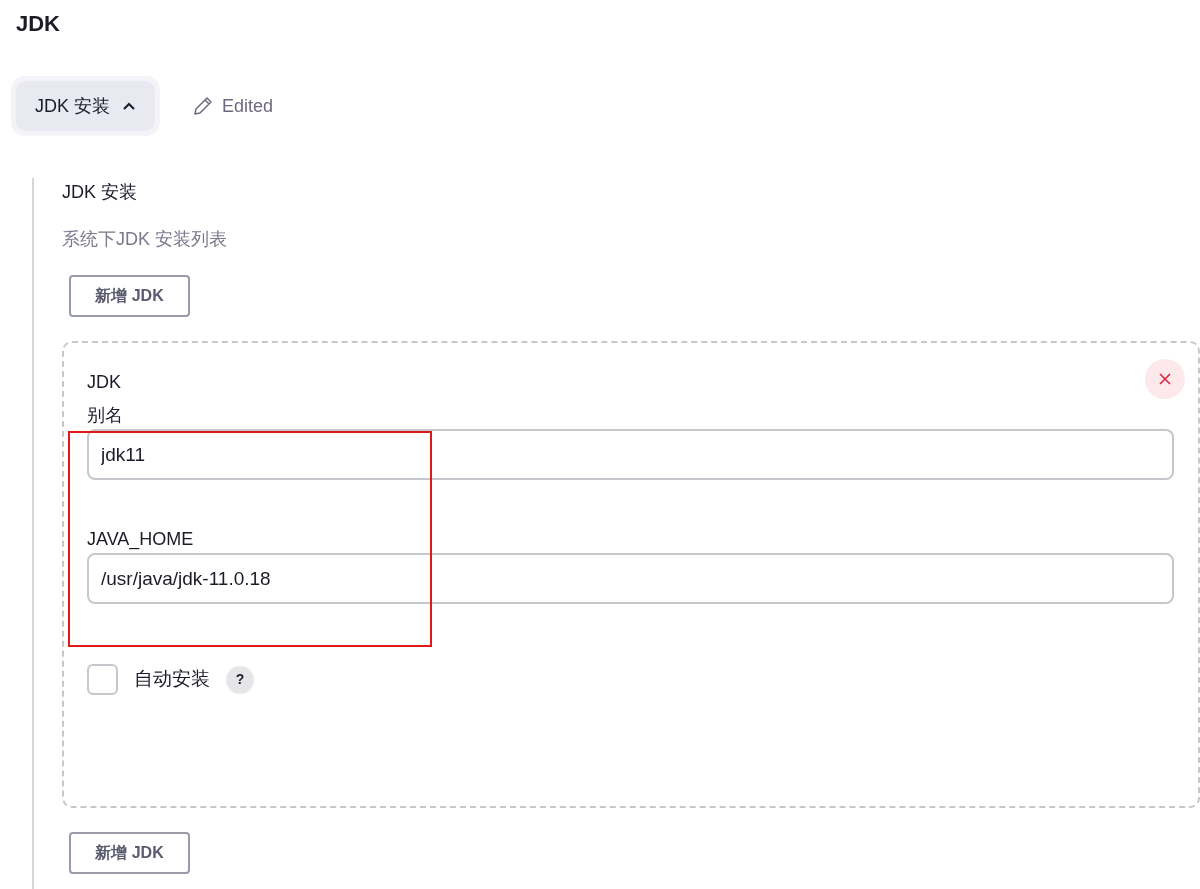  What do you see at coordinates (240, 679) in the screenshot?
I see `help-button: ?` at bounding box center [240, 679].